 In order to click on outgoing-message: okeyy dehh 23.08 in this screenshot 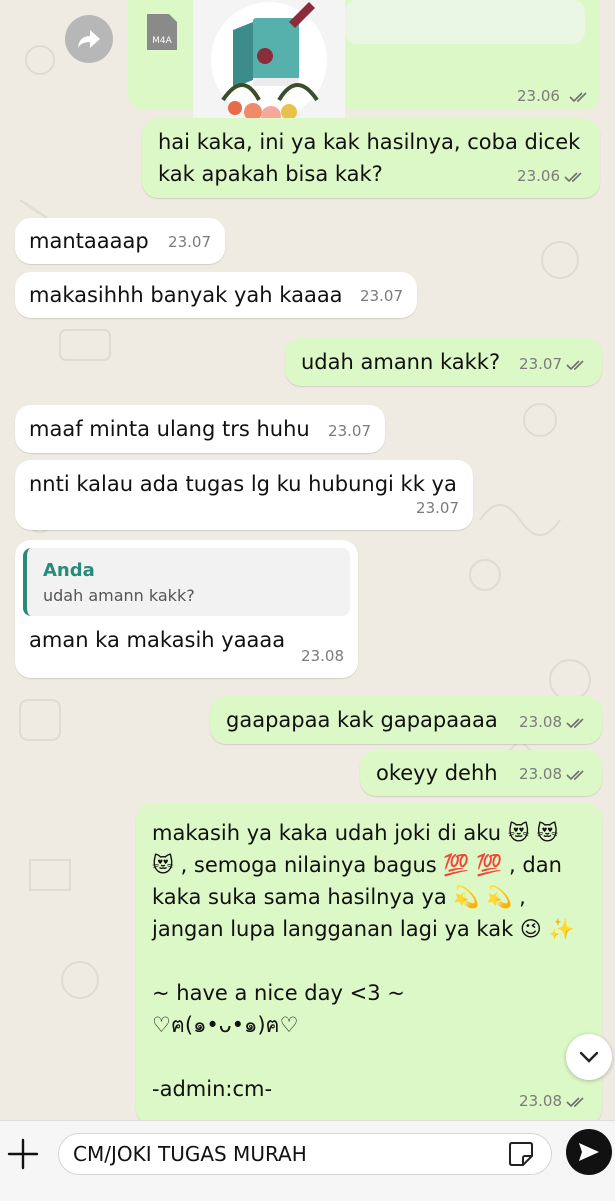, I will do `click(481, 773)`.